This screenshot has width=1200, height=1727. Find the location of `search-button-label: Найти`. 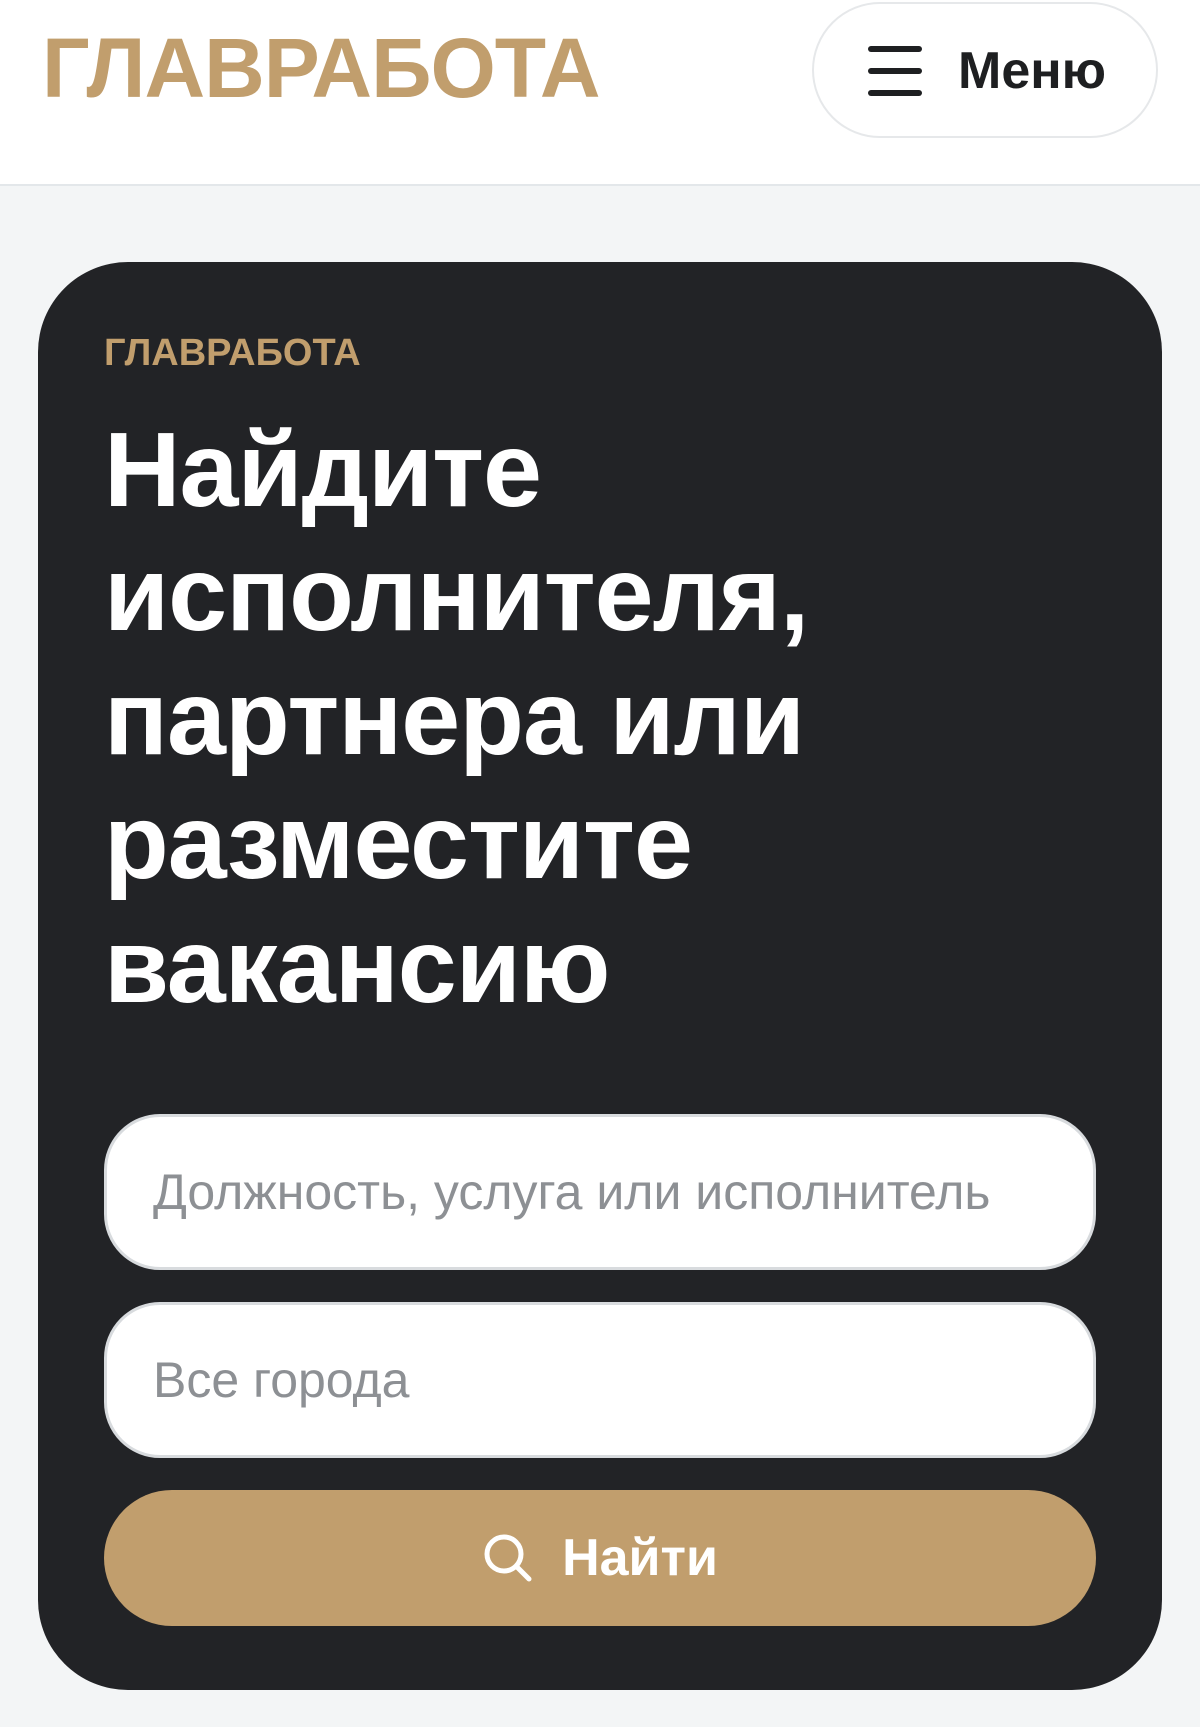

search-button-label: Найти is located at coordinates (640, 1558).